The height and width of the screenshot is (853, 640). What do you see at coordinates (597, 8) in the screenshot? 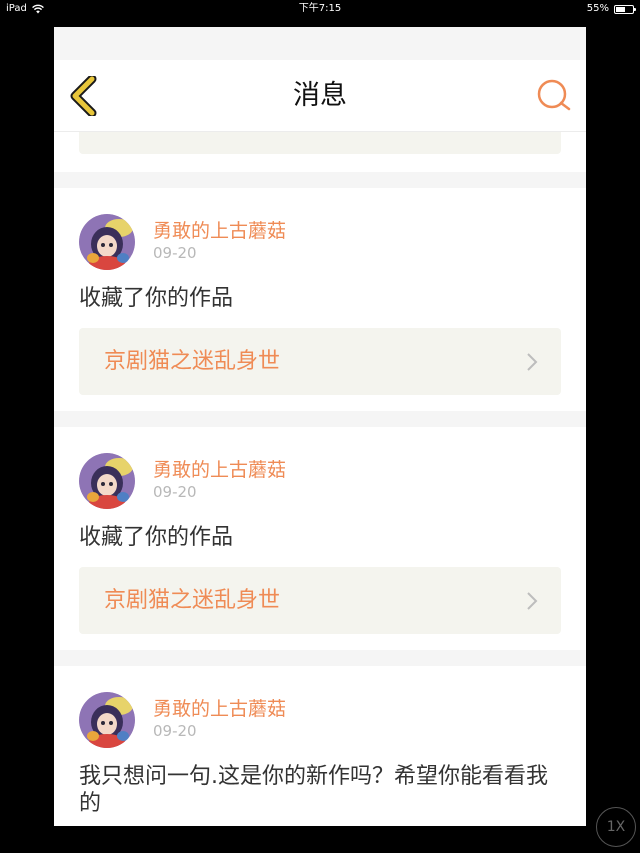
I see `battery-percent: 55%` at bounding box center [597, 8].